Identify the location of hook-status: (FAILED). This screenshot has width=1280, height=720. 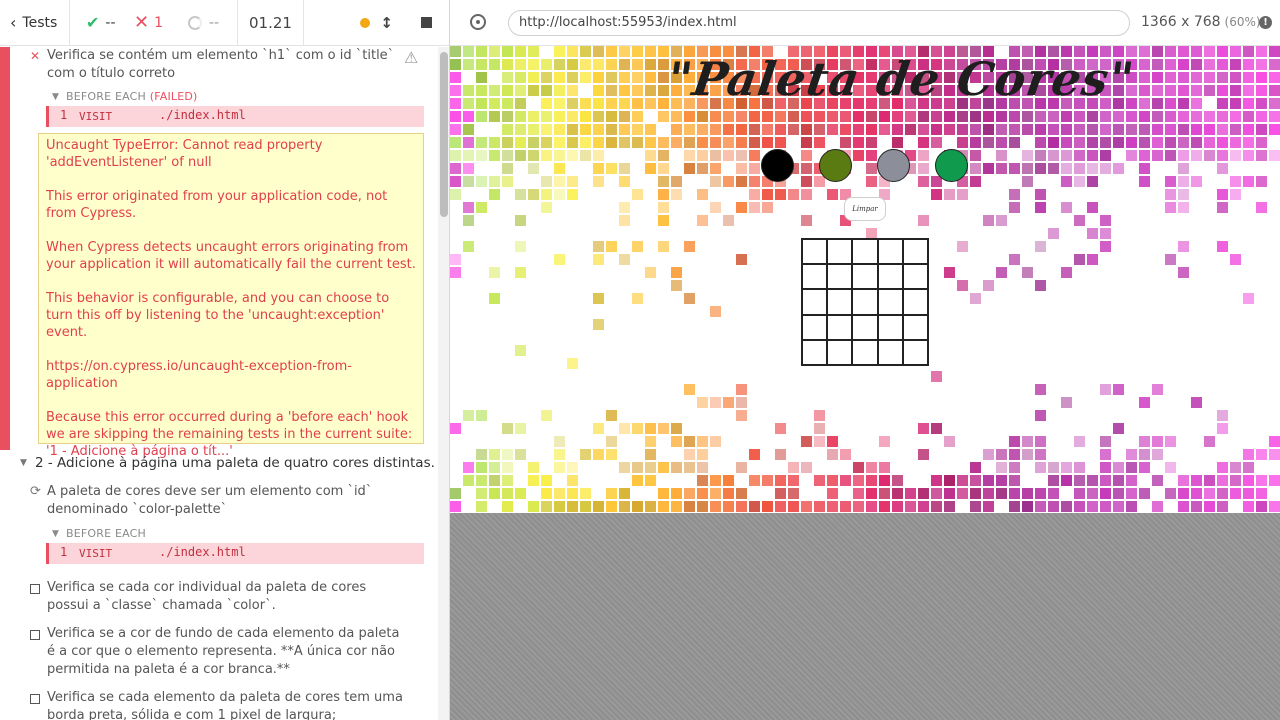
(173, 96).